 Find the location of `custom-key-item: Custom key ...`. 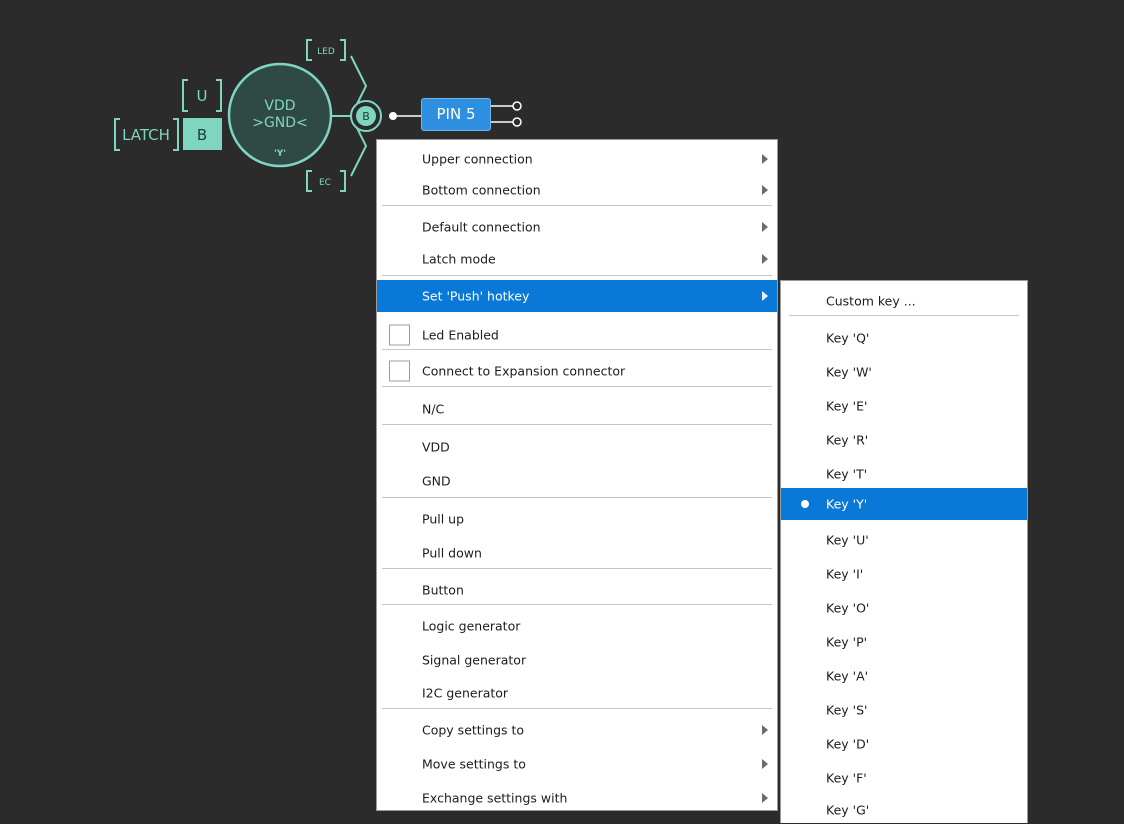

custom-key-item: Custom key ... is located at coordinates (904, 300).